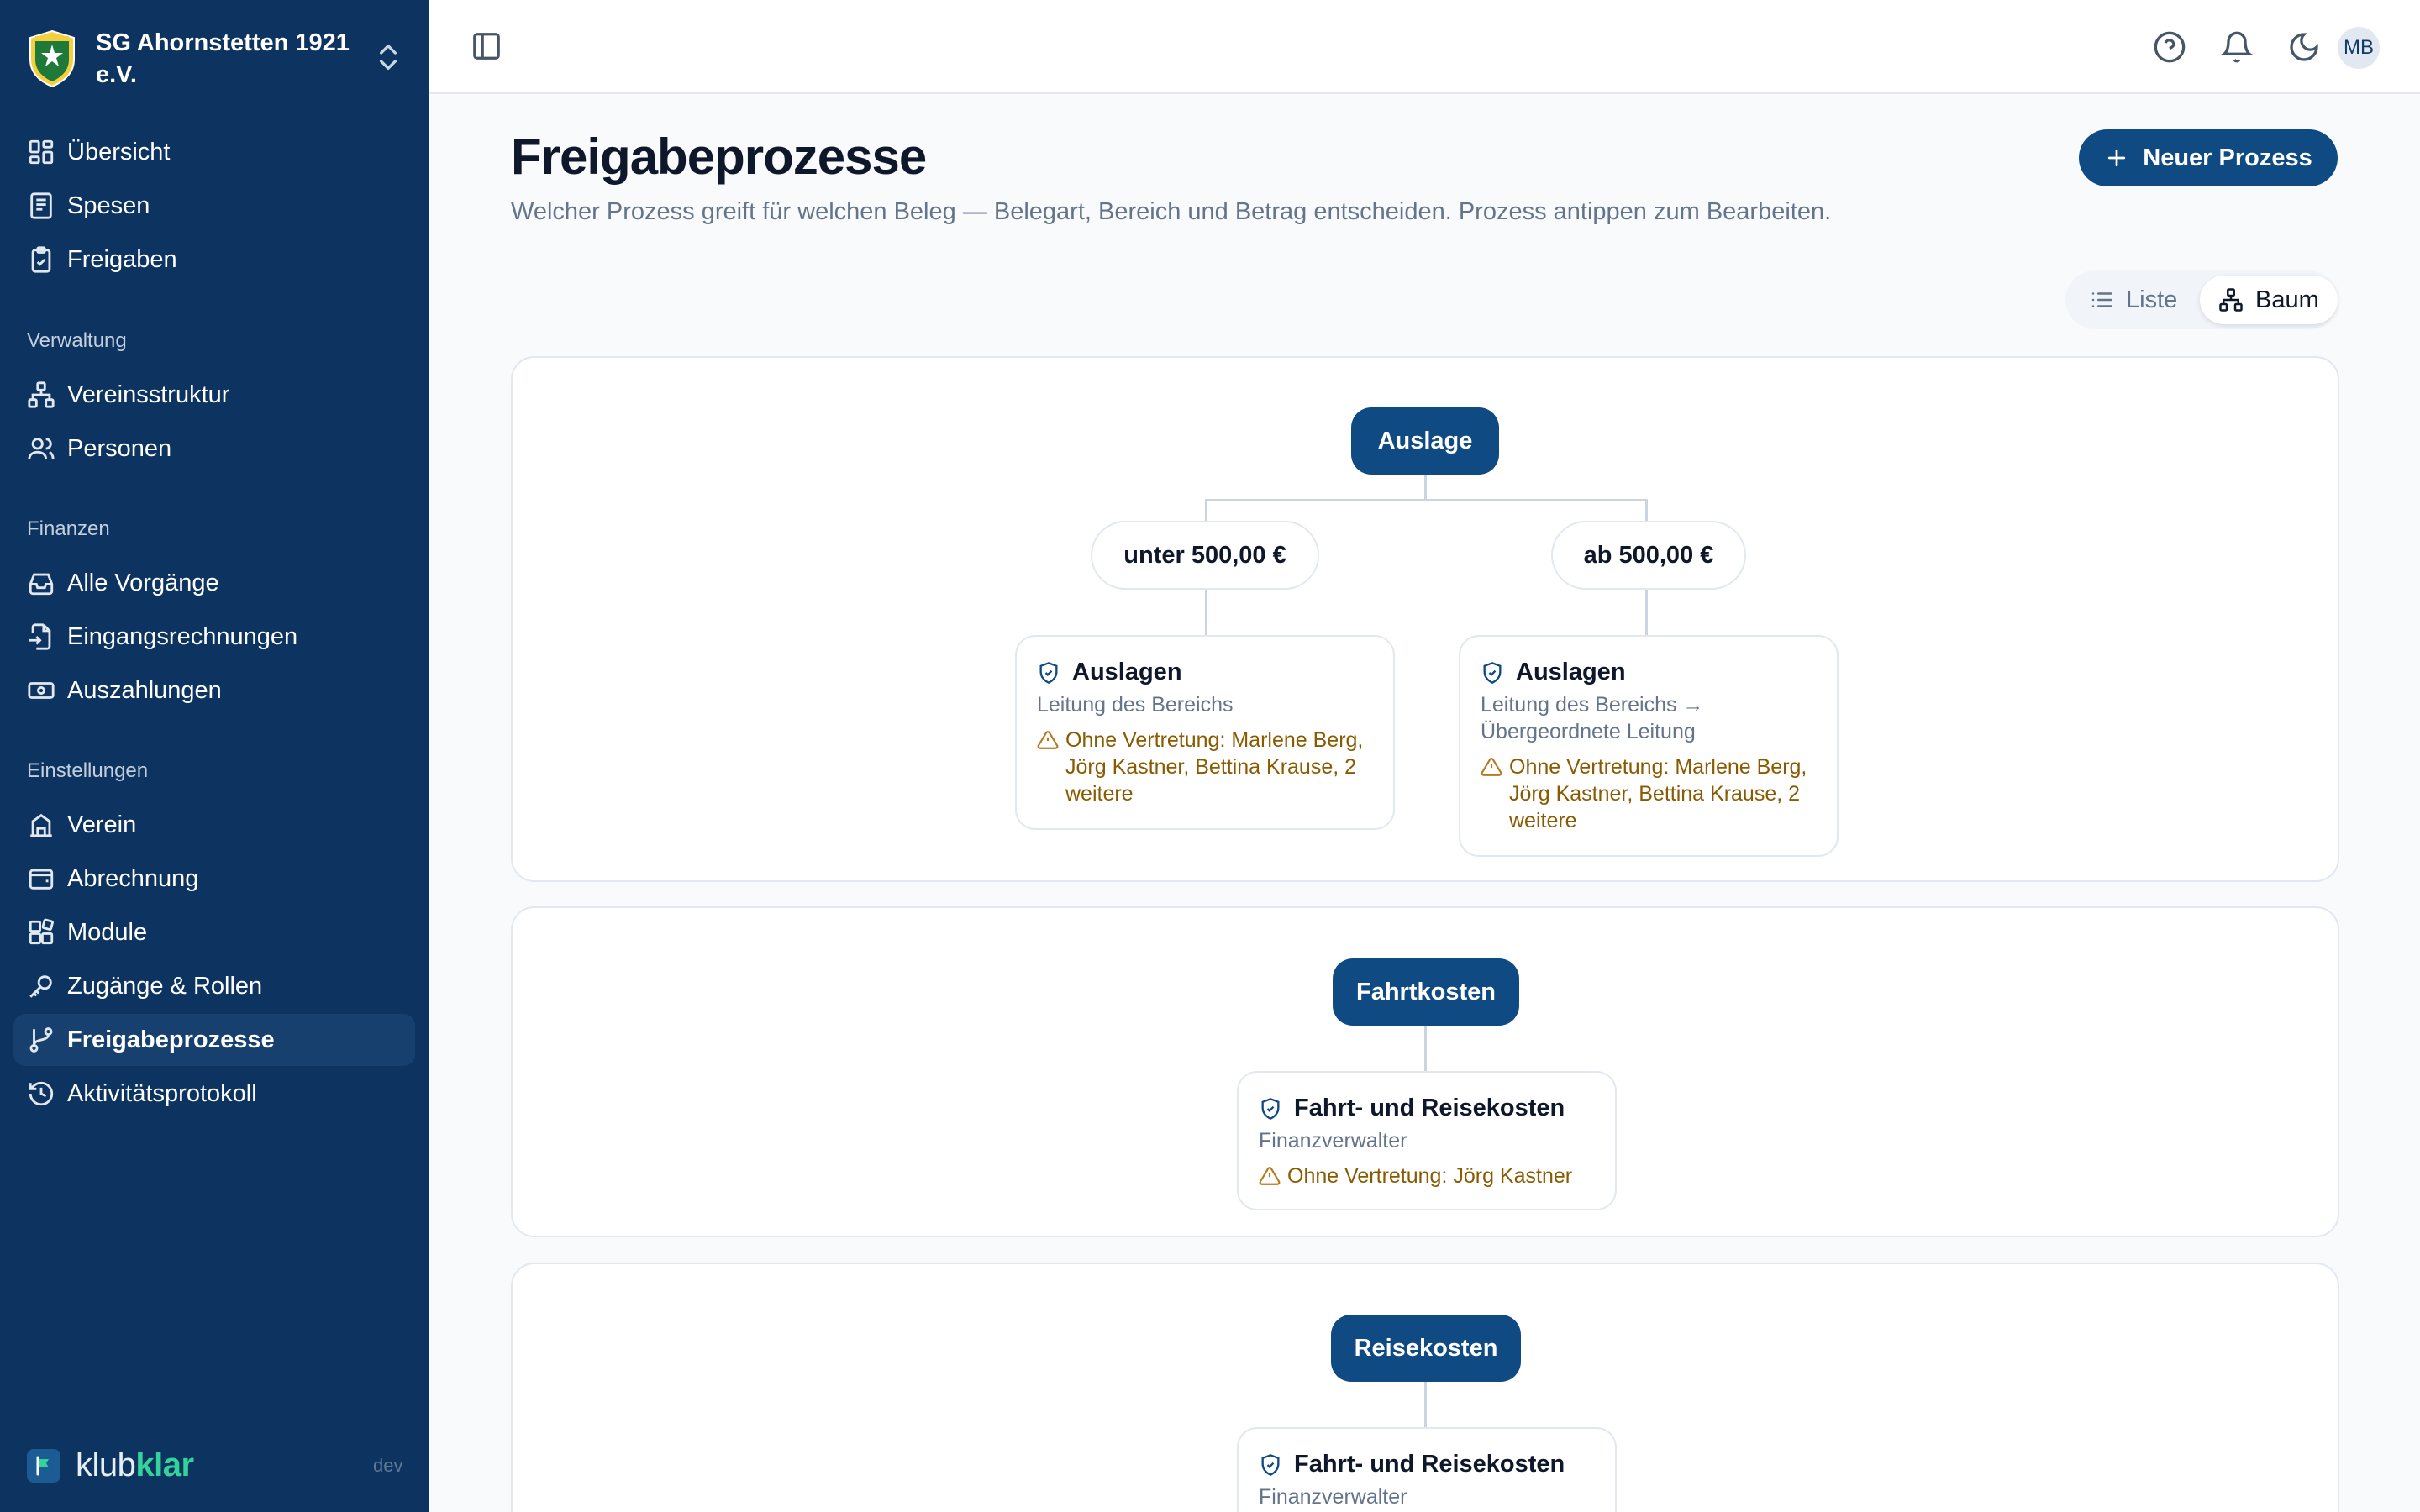 This screenshot has height=1512, width=2420. Describe the element at coordinates (719, 157) in the screenshot. I see `page-title: Freigabeprozesse` at that location.